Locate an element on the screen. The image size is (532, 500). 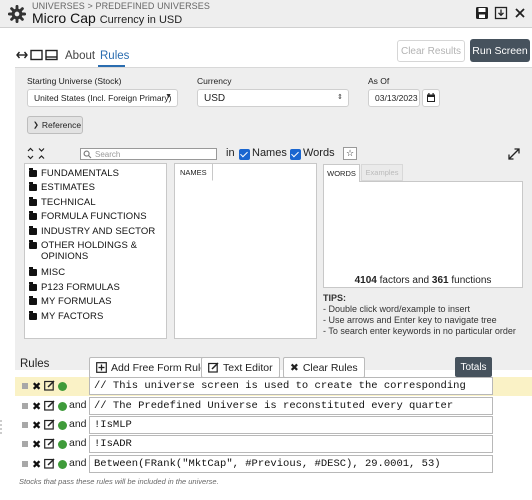
page-title: Micro Cap Currency in USD is located at coordinates (107, 18).